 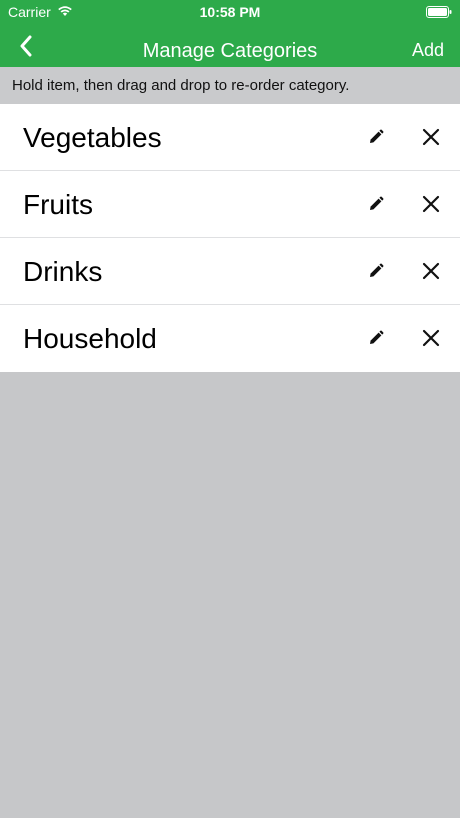 I want to click on add-category-button: Add, so click(x=428, y=50).